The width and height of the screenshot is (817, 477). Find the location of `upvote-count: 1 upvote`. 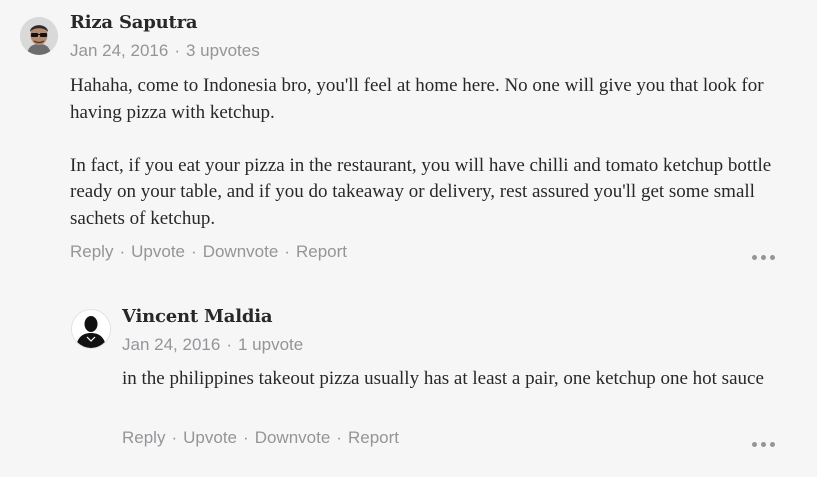

upvote-count: 1 upvote is located at coordinates (270, 344).